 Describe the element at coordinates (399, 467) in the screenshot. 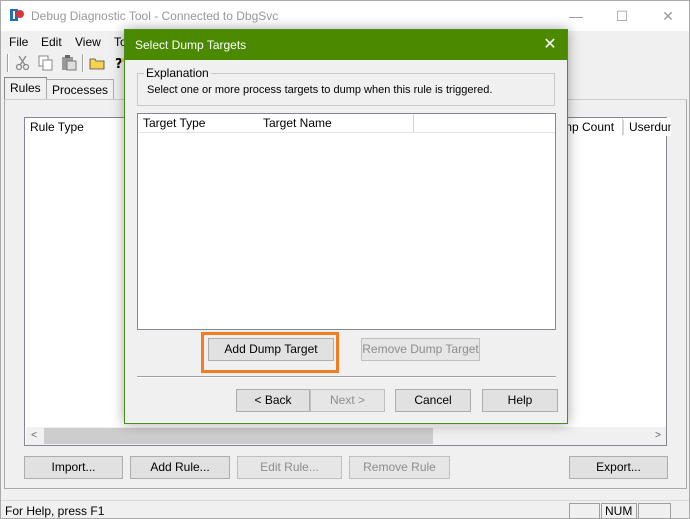

I see `remove-rule-button: Remove Rule` at that location.